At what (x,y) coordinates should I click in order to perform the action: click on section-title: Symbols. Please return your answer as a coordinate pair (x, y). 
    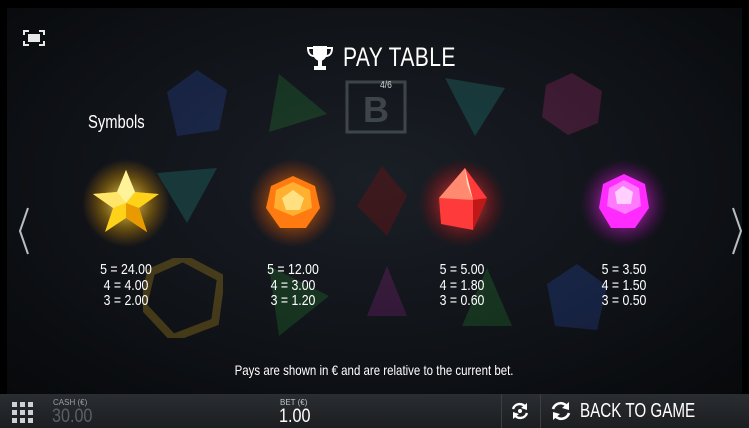
    Looking at the image, I should click on (116, 122).